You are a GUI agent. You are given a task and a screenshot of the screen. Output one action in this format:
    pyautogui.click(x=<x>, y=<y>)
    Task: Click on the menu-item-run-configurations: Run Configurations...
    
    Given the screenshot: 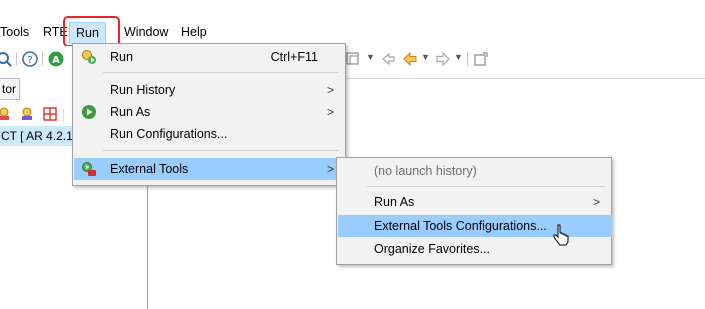 What is the action you would take?
    pyautogui.click(x=210, y=134)
    